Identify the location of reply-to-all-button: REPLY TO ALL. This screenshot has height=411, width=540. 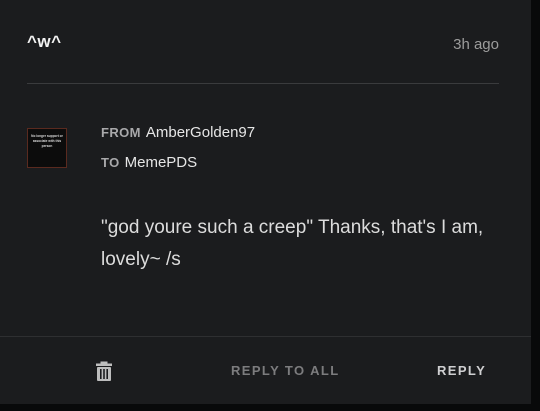
(285, 370).